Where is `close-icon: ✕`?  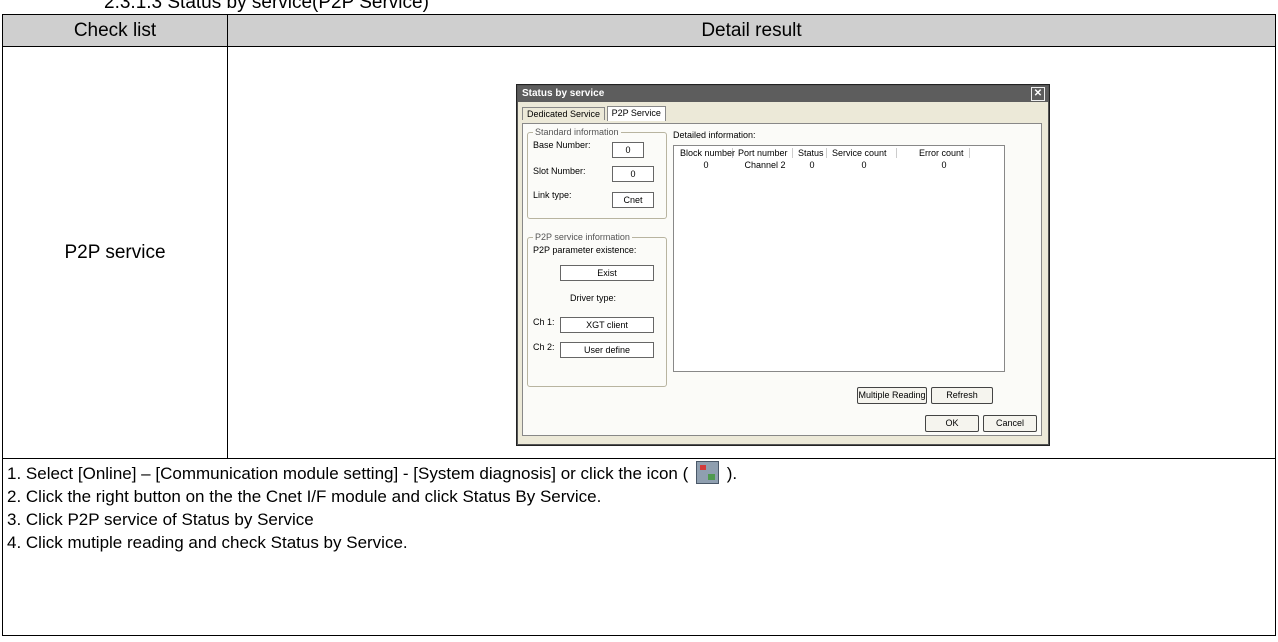
close-icon: ✕ is located at coordinates (1038, 94).